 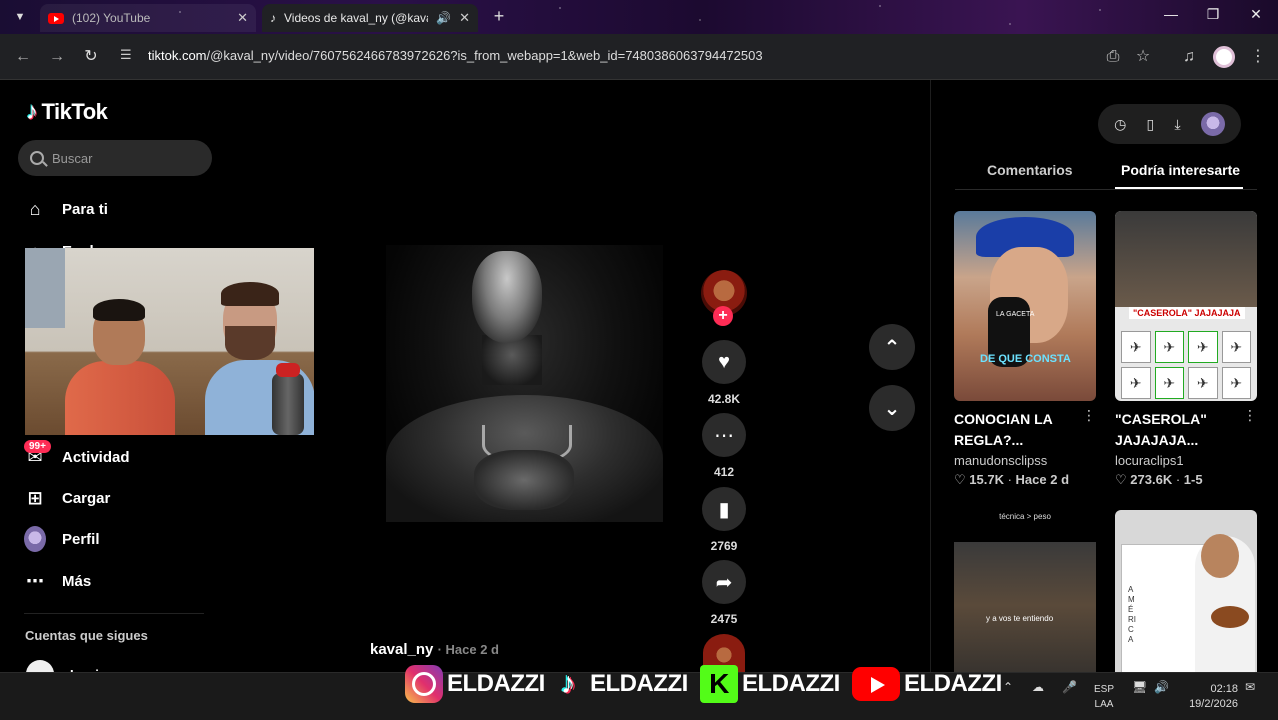 I want to click on install-app-icon: ⎙, so click(x=1113, y=57).